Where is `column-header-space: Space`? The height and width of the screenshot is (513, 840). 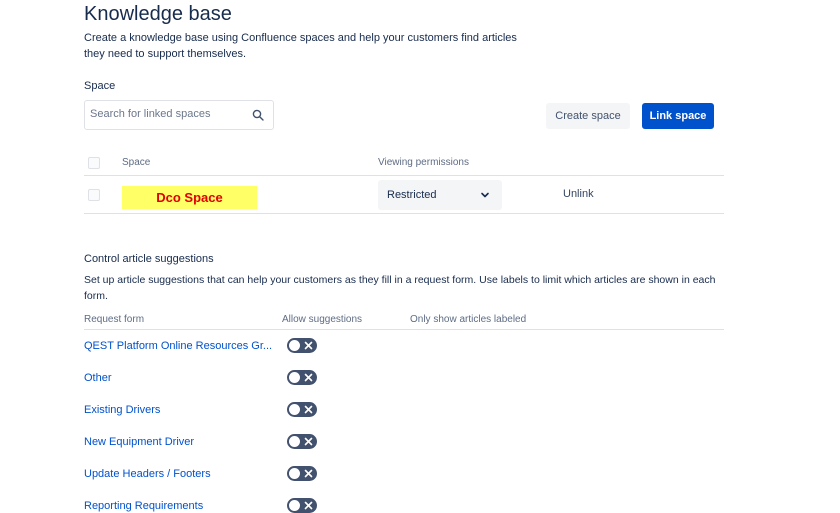 column-header-space: Space is located at coordinates (136, 162).